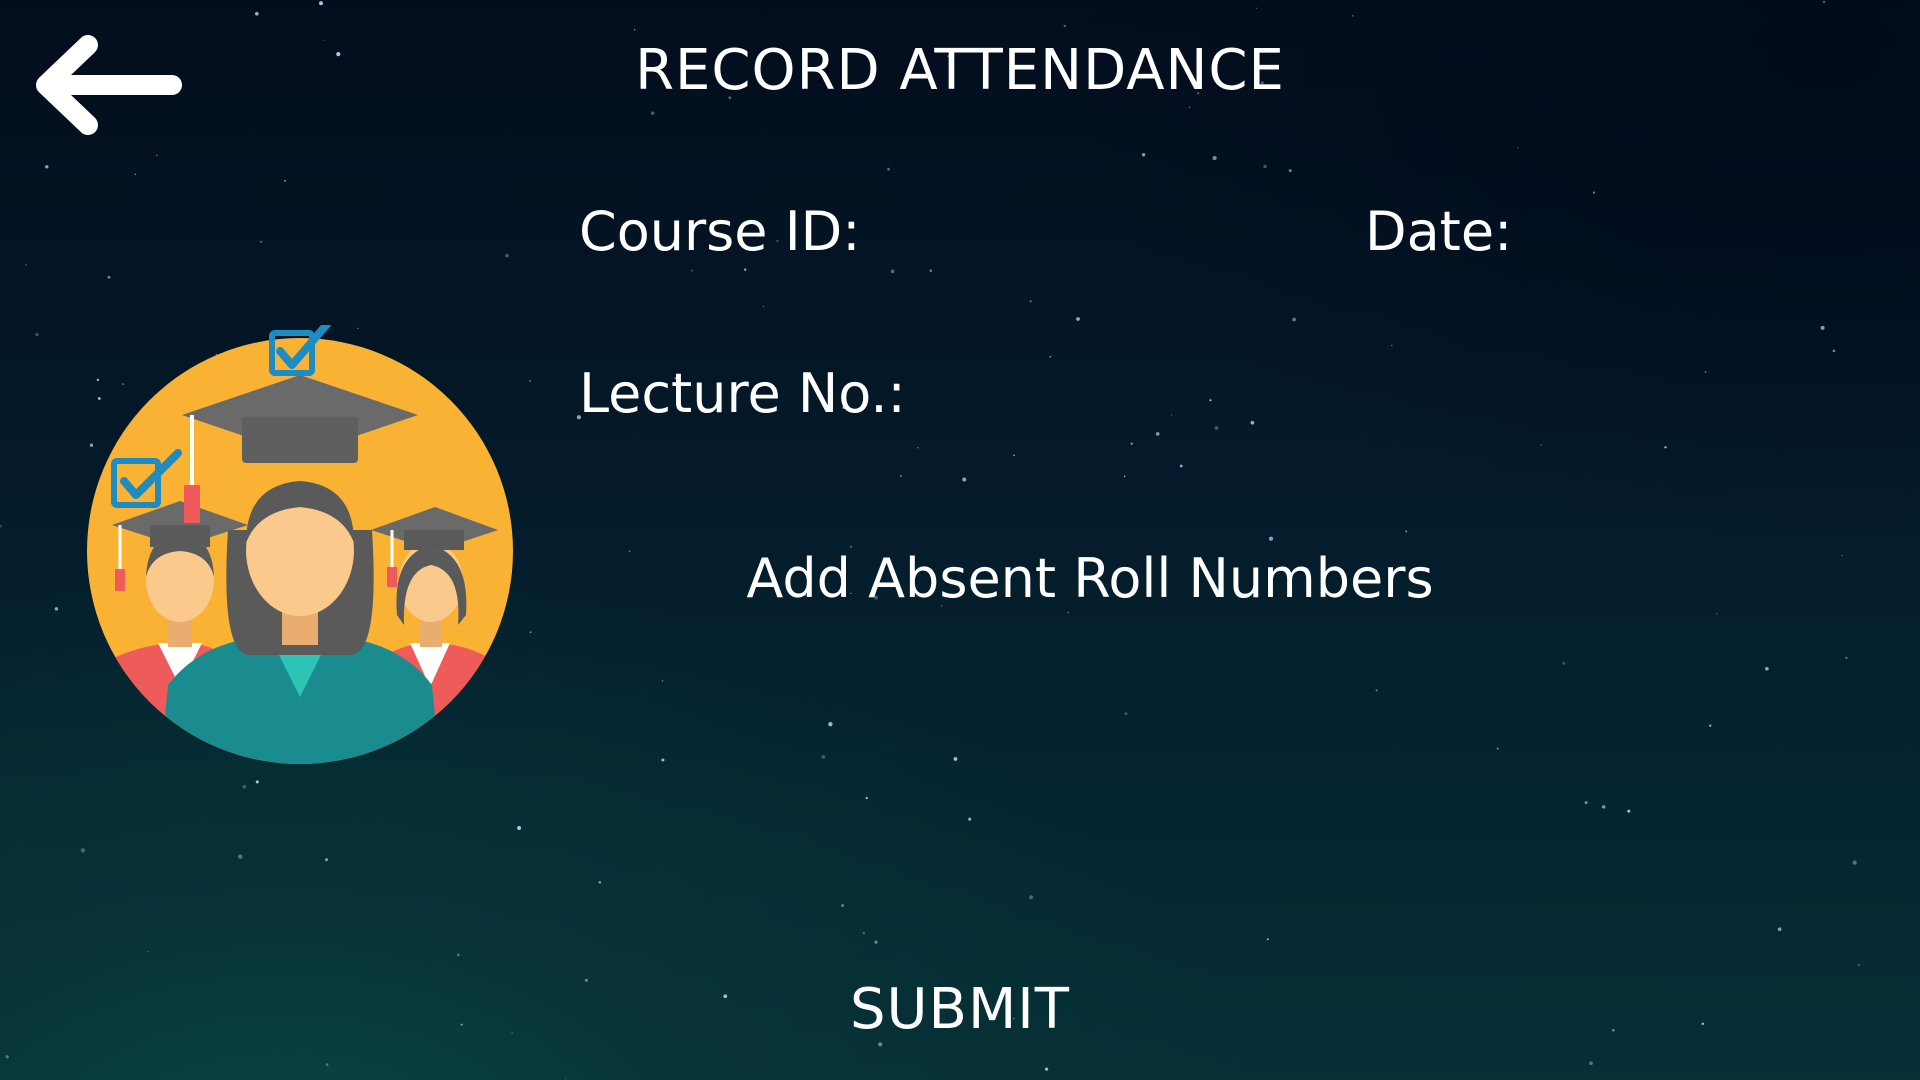 The width and height of the screenshot is (1920, 1080). Describe the element at coordinates (1152, 398) in the screenshot. I see `lecture-number-field` at that location.